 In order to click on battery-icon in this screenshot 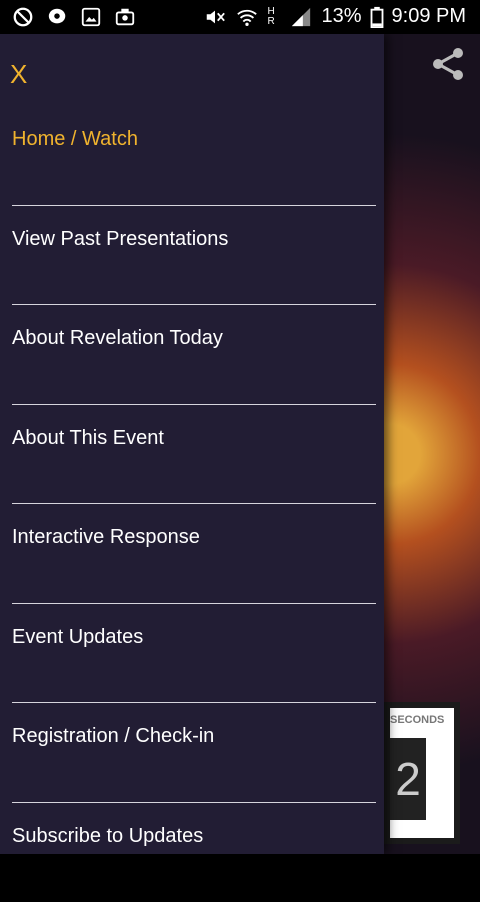, I will do `click(377, 17)`.